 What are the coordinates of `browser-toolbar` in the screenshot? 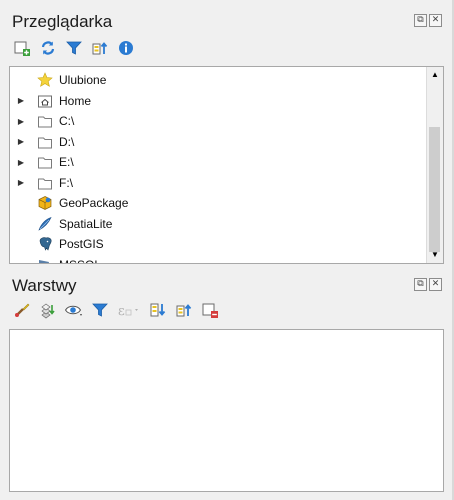 It's located at (74, 48).